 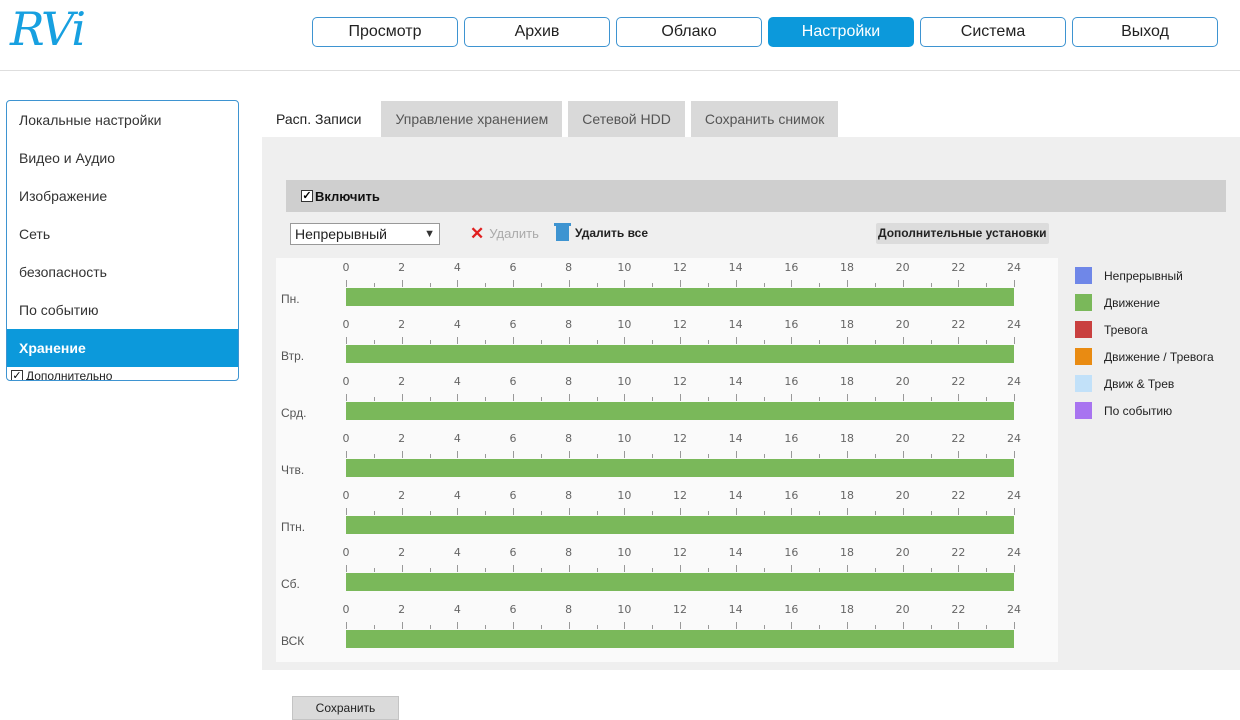 I want to click on nav-settings-button: Настройки, so click(x=841, y=32).